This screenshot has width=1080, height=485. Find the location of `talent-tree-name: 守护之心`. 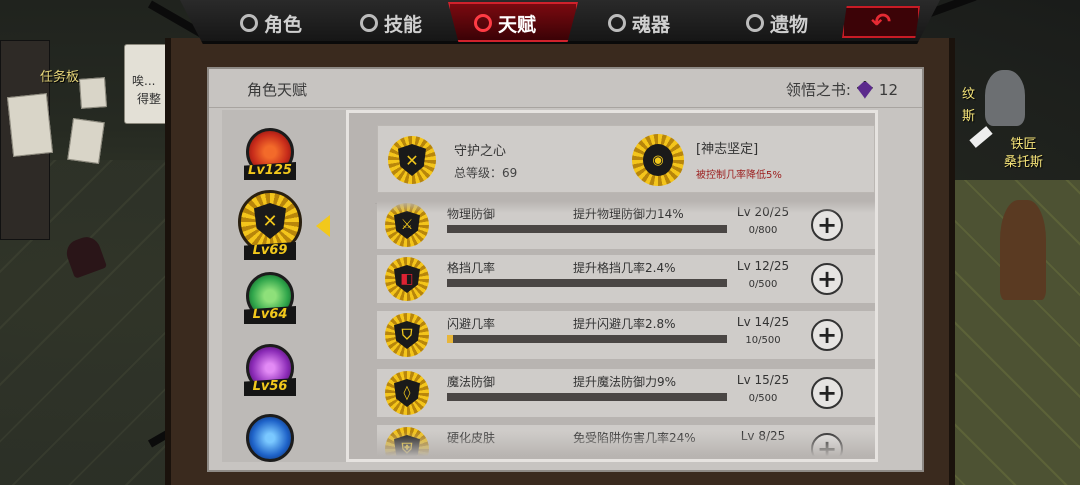

talent-tree-name: 守护之心 is located at coordinates (480, 151).